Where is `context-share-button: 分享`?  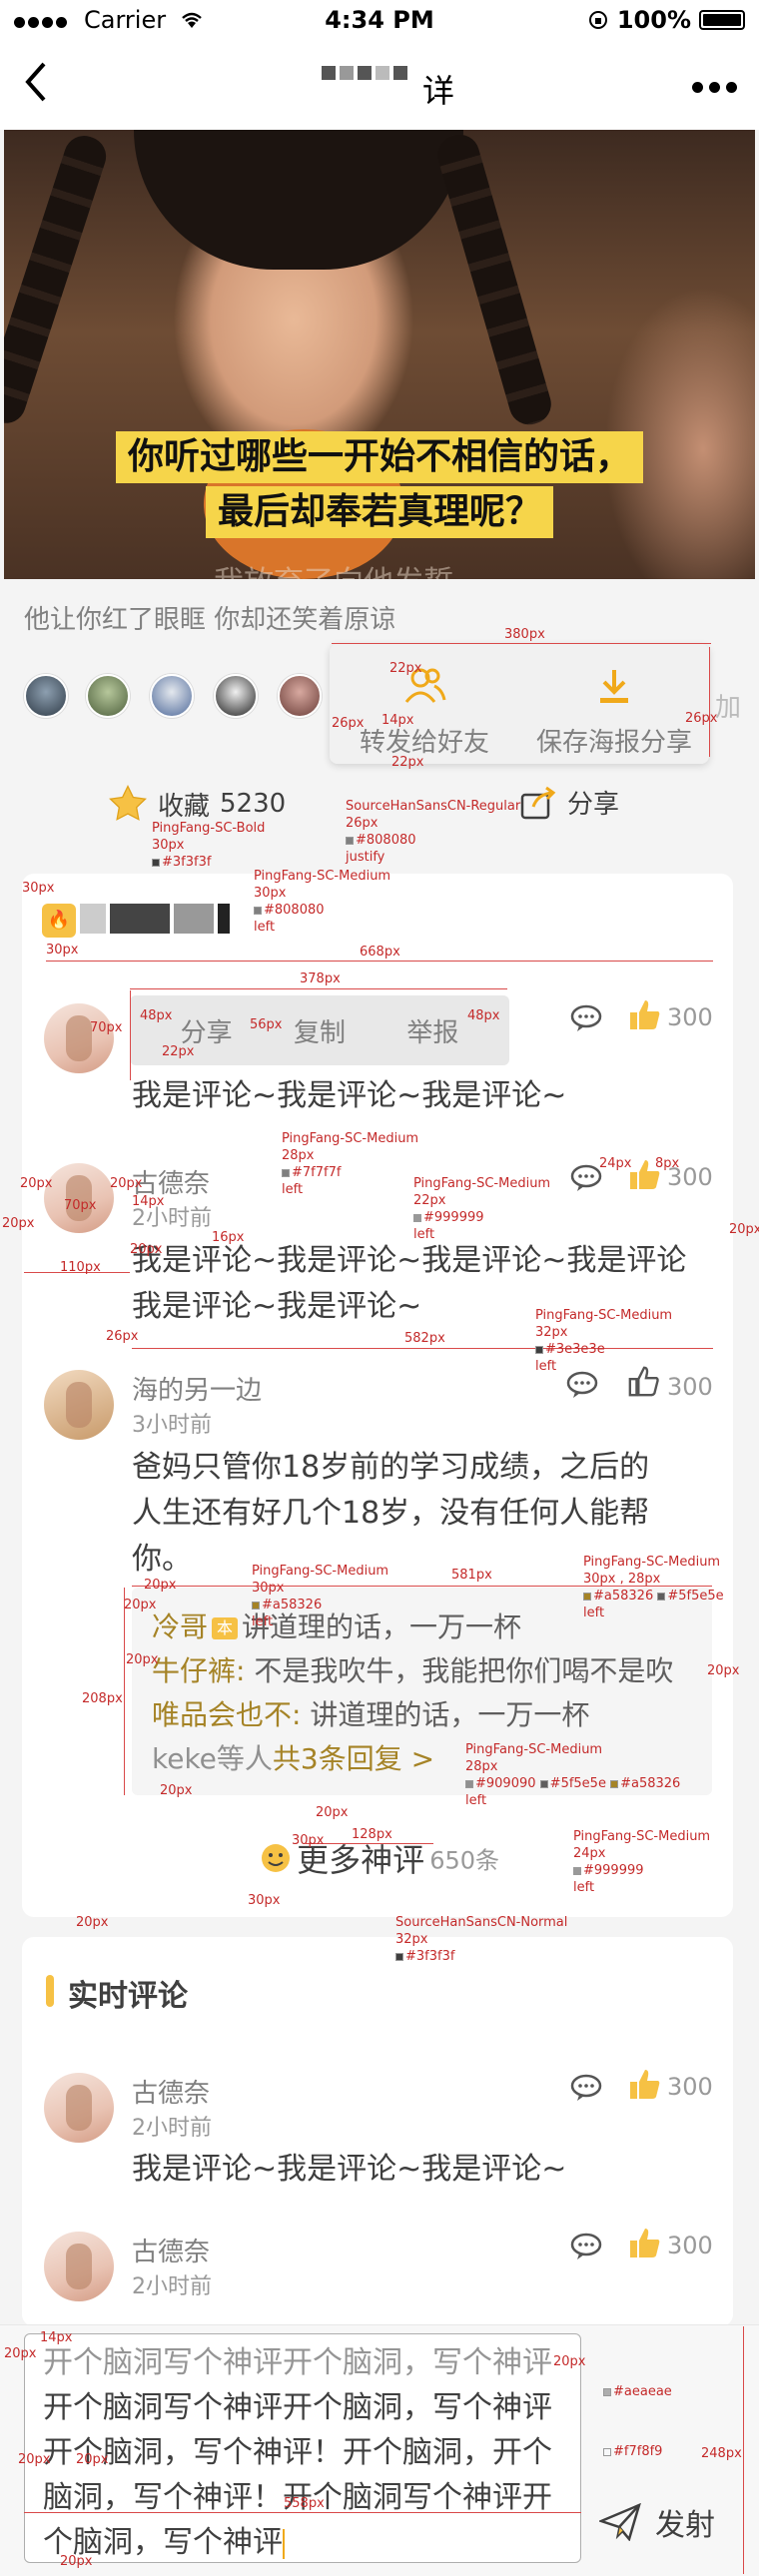
context-share-button: 分享 is located at coordinates (207, 1030).